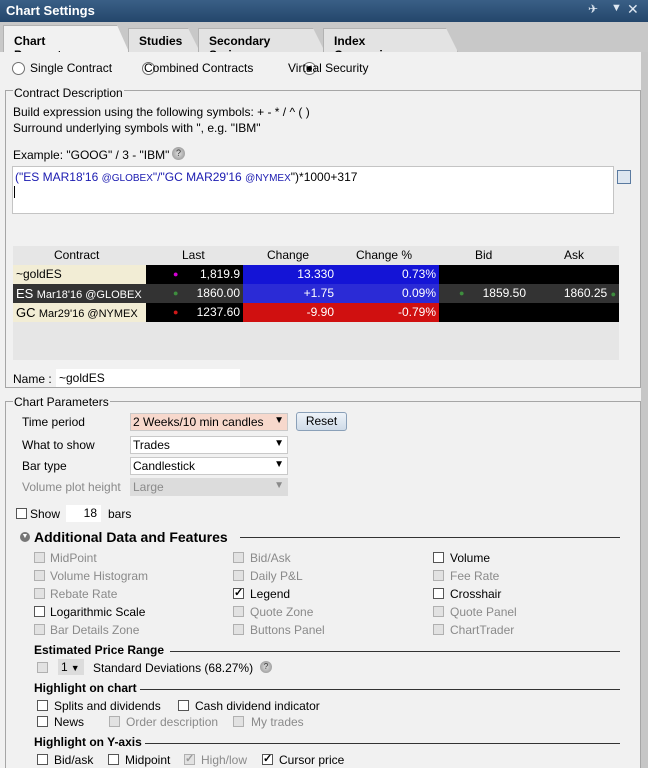 This screenshot has height=768, width=648. I want to click on chart-trader-checkbox, so click(438, 629).